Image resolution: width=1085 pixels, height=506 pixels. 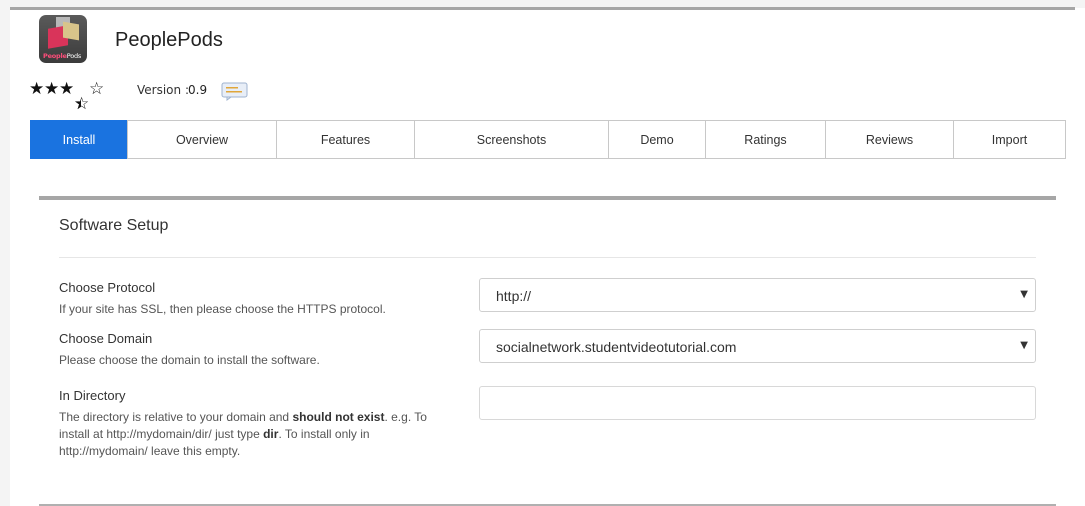 I want to click on tab-import: Import, so click(x=1009, y=139).